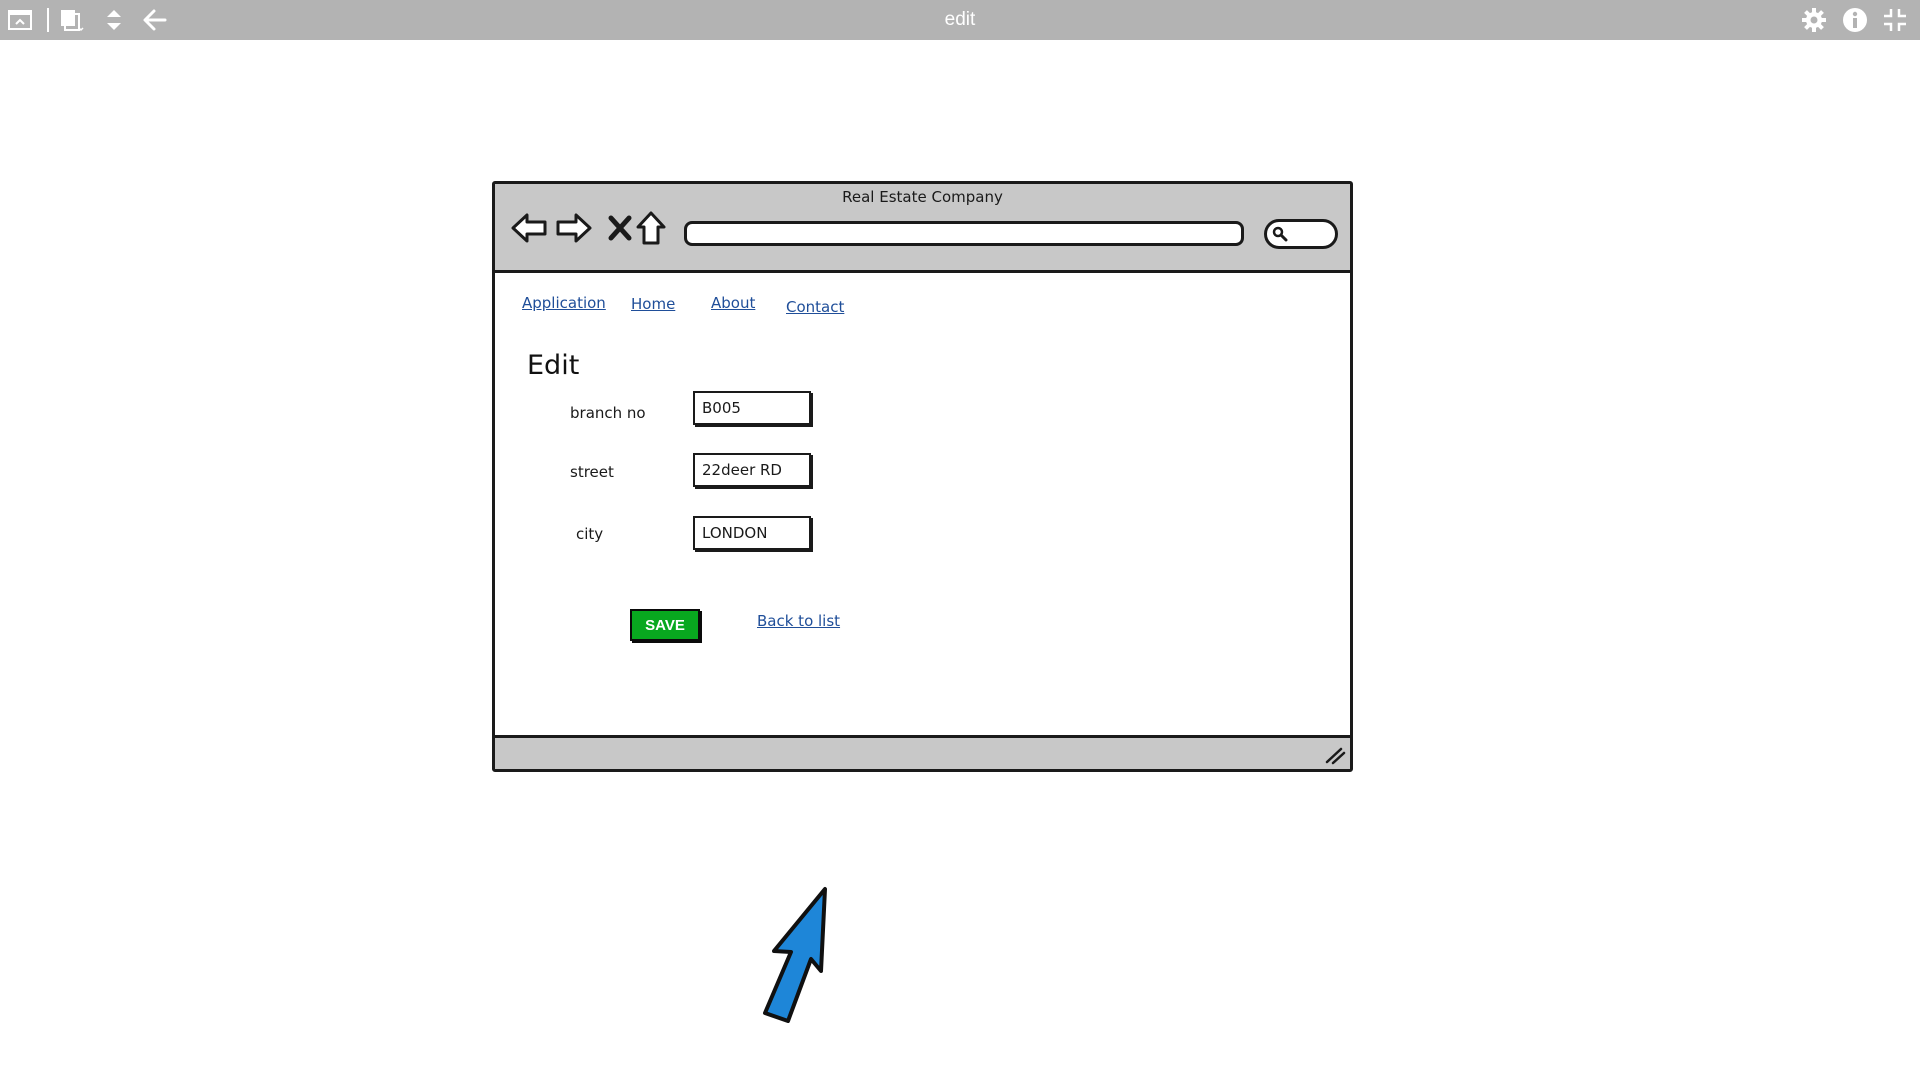 This screenshot has width=1920, height=1080. What do you see at coordinates (1895, 20) in the screenshot?
I see `collapse-icon` at bounding box center [1895, 20].